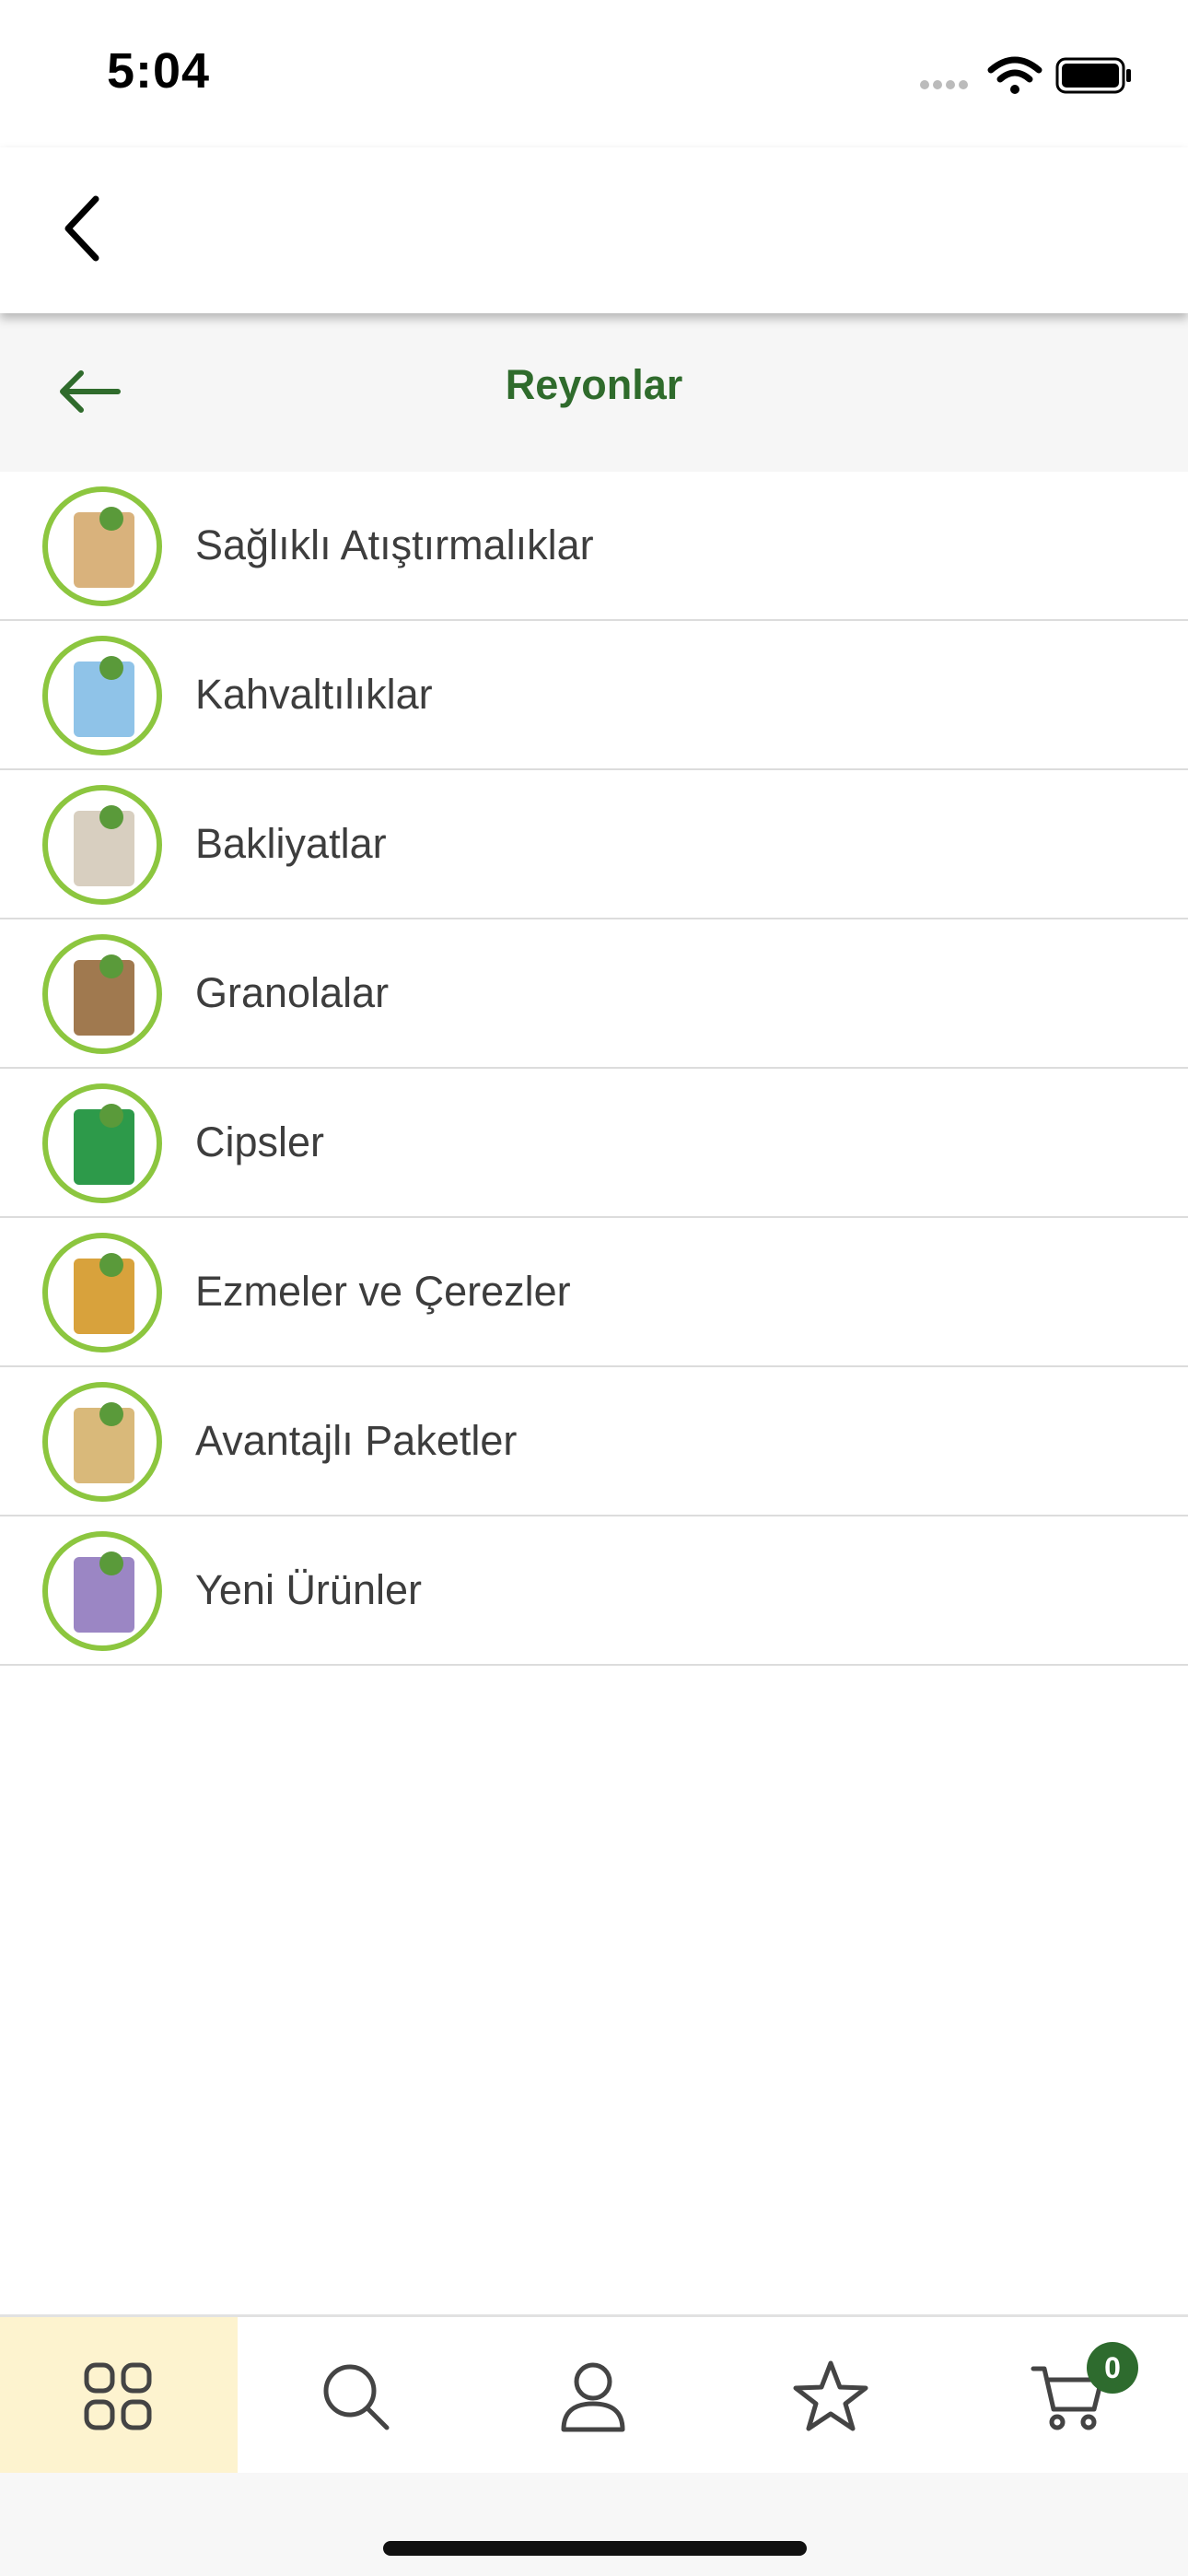 The height and width of the screenshot is (2576, 1188). What do you see at coordinates (308, 1589) in the screenshot?
I see `category-label: Yeni Ürünler` at bounding box center [308, 1589].